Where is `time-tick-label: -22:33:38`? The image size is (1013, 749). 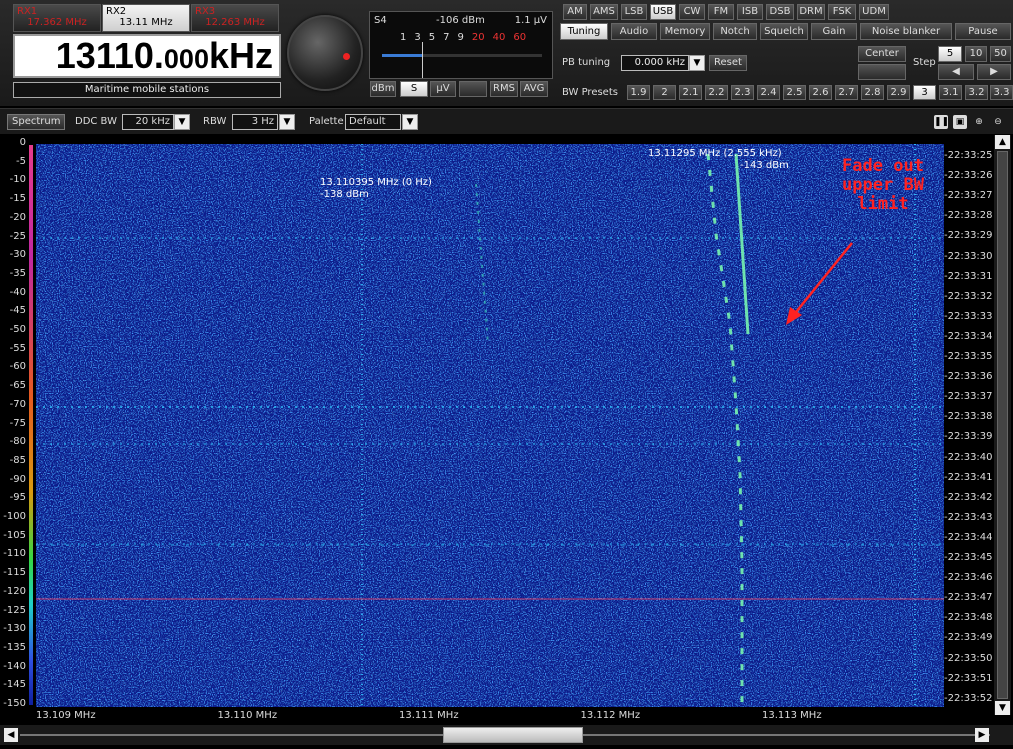 time-tick-label: -22:33:38 is located at coordinates (968, 417).